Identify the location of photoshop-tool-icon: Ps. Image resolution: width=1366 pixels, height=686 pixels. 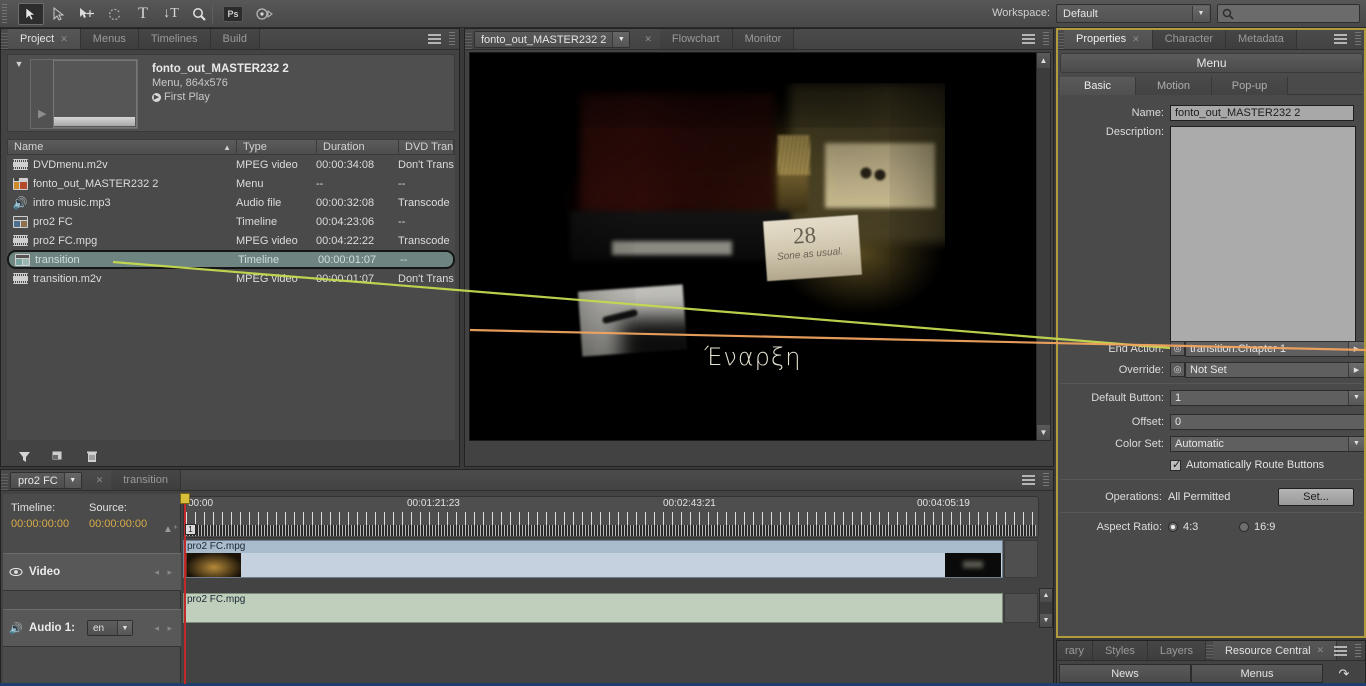
(233, 14).